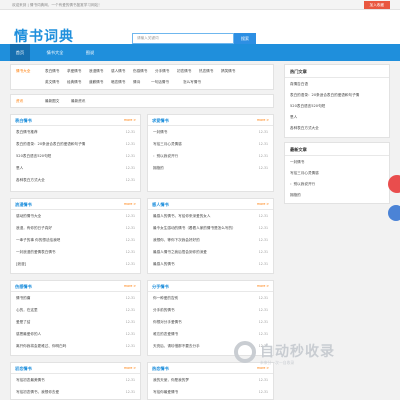 The height and width of the screenshot is (400, 400). Describe the element at coordinates (158, 168) in the screenshot. I see `list-item: 拥抱的` at that location.